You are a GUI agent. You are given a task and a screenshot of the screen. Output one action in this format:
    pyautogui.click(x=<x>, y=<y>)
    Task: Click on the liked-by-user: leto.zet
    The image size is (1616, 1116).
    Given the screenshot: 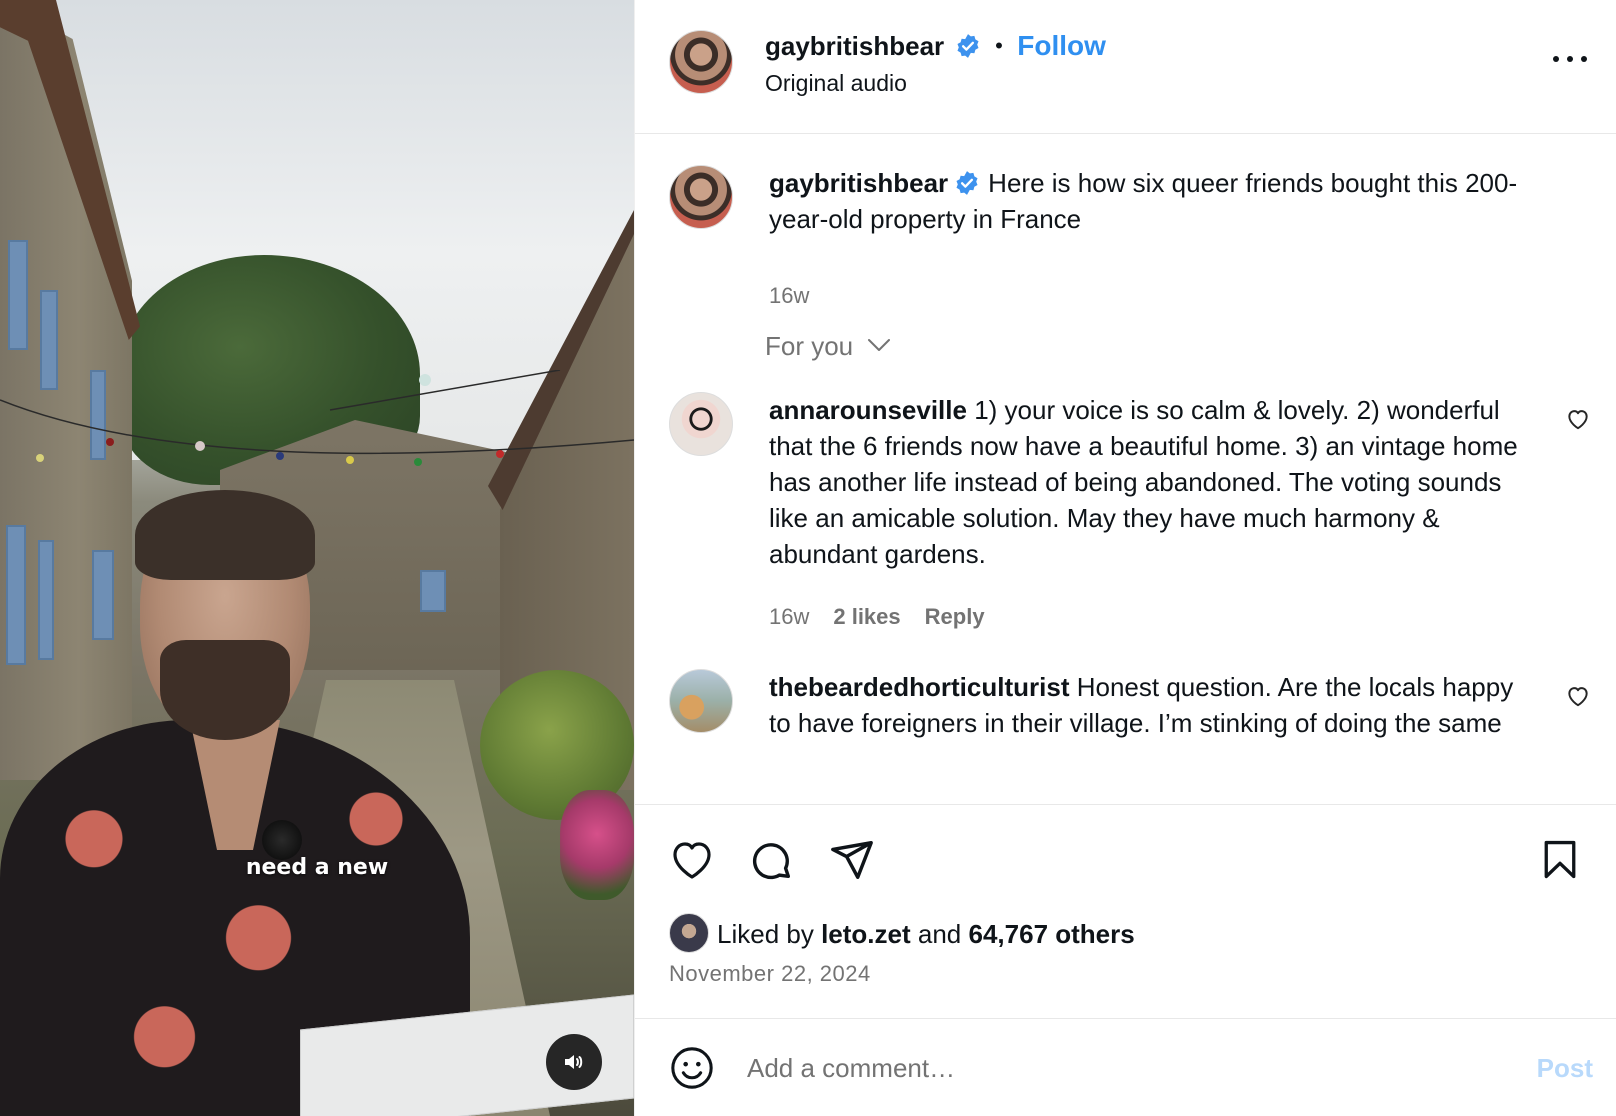 What is the action you would take?
    pyautogui.click(x=866, y=934)
    